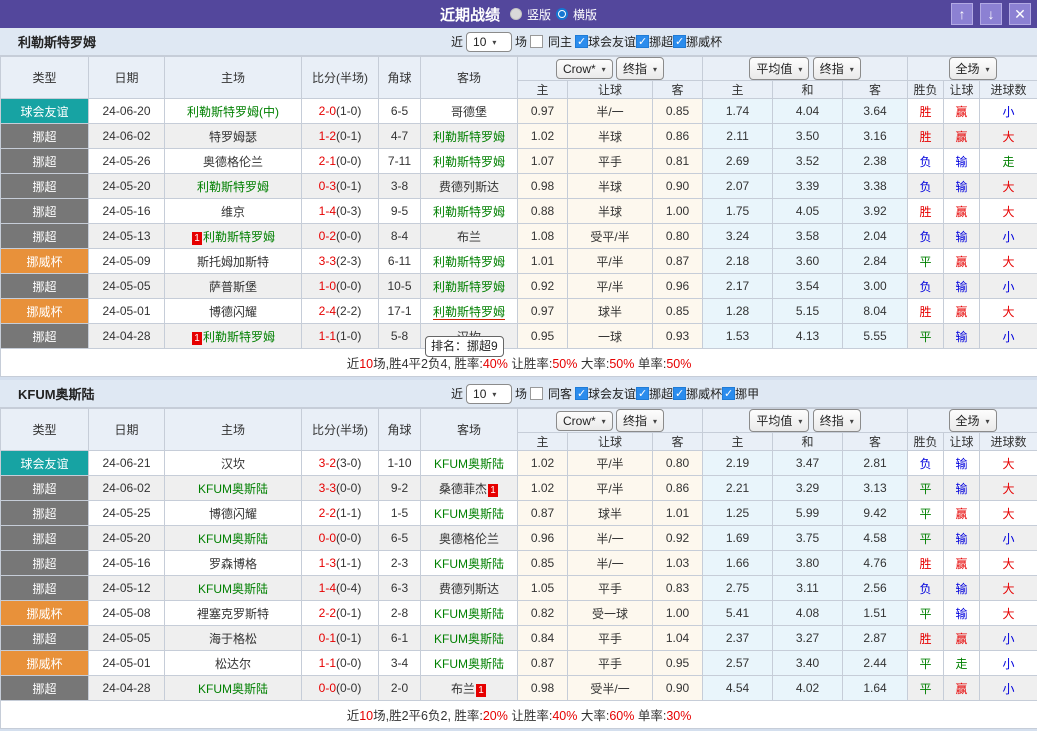 This screenshot has height=742, width=1037. Describe the element at coordinates (399, 311) in the screenshot. I see `corners-cell: 17-1` at that location.